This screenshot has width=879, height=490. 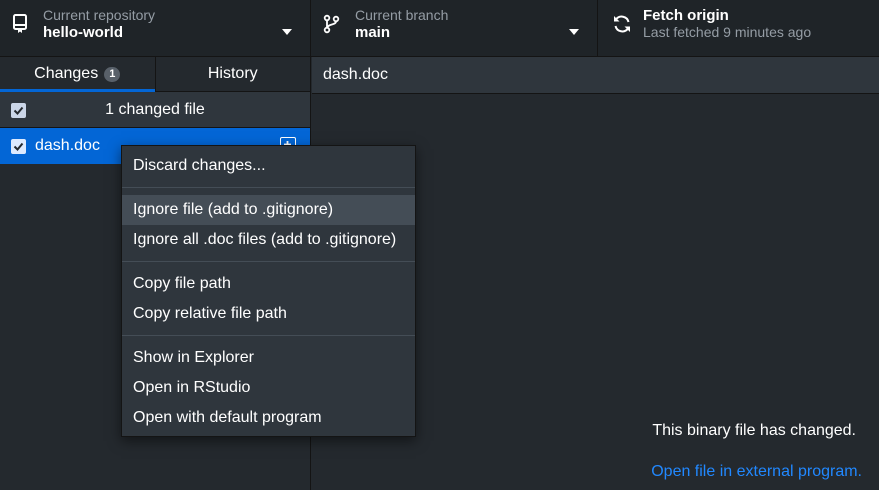 What do you see at coordinates (112, 74) in the screenshot?
I see `changes-count-badge: 1` at bounding box center [112, 74].